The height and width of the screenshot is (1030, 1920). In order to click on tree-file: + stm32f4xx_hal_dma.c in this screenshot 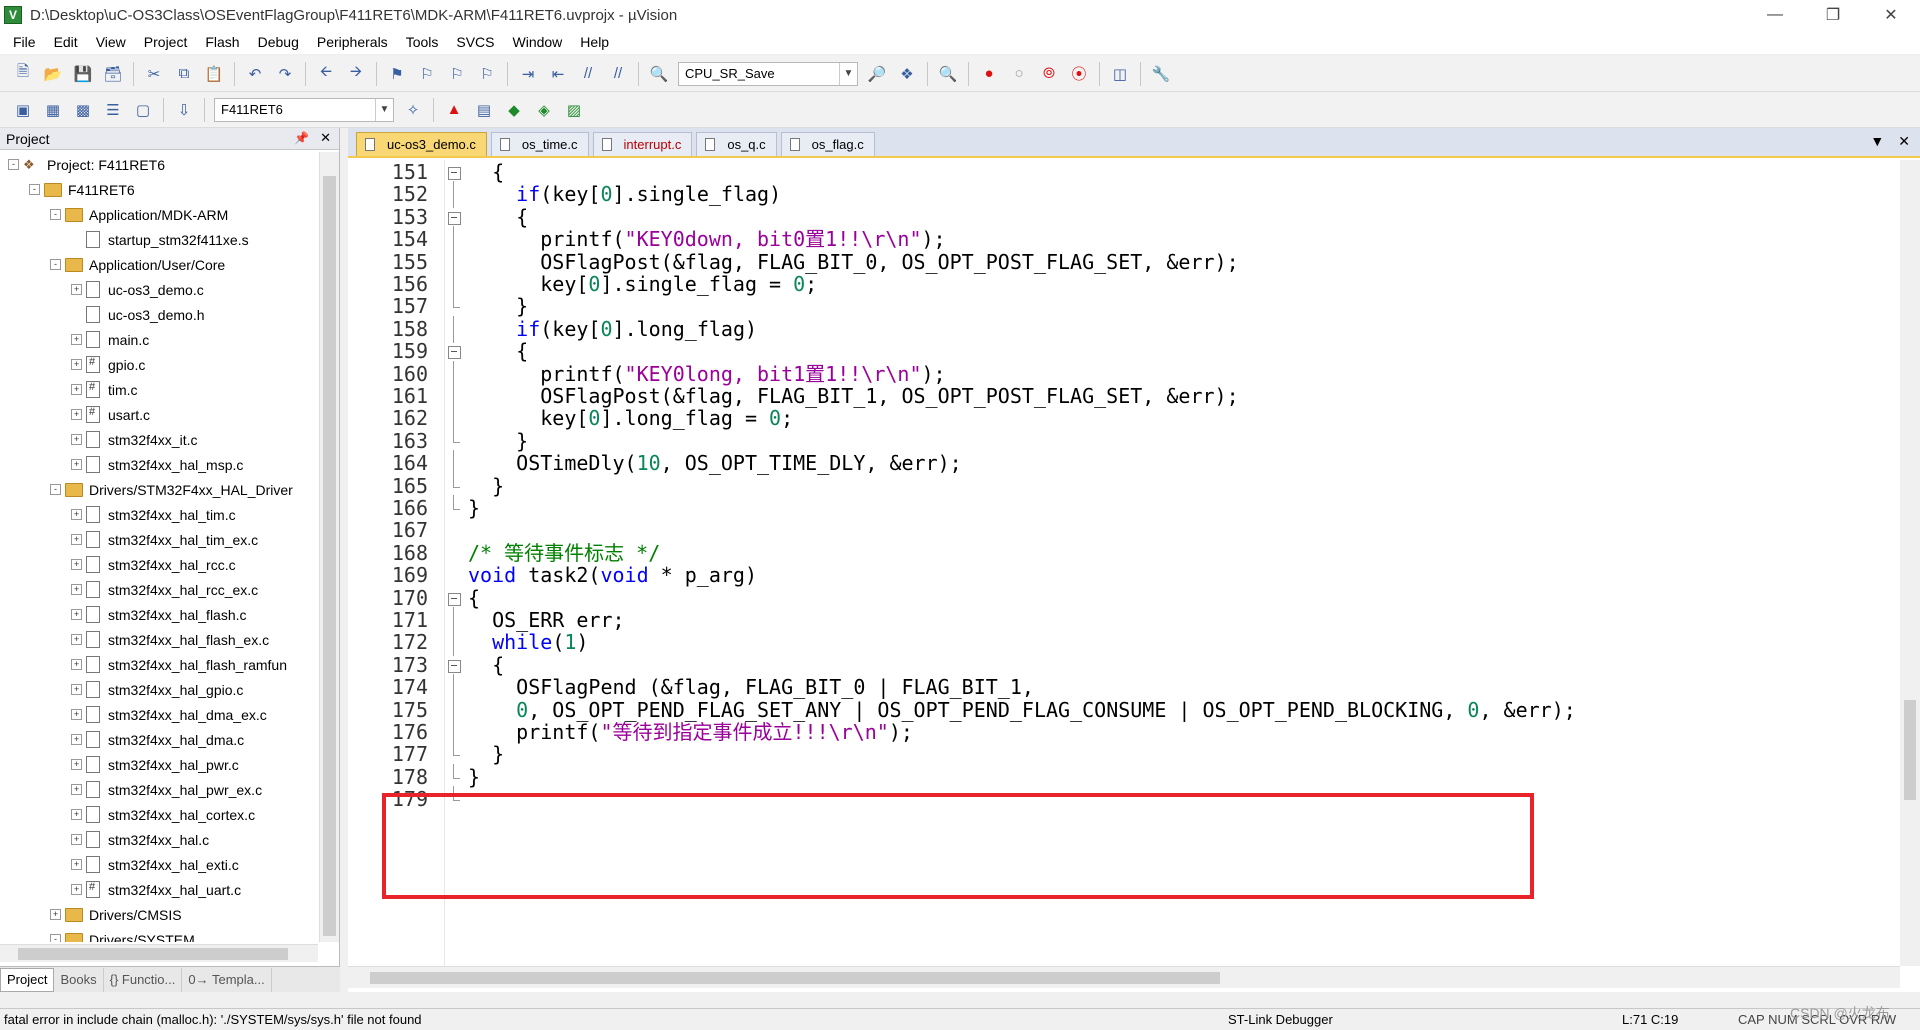, I will do `click(159, 739)`.